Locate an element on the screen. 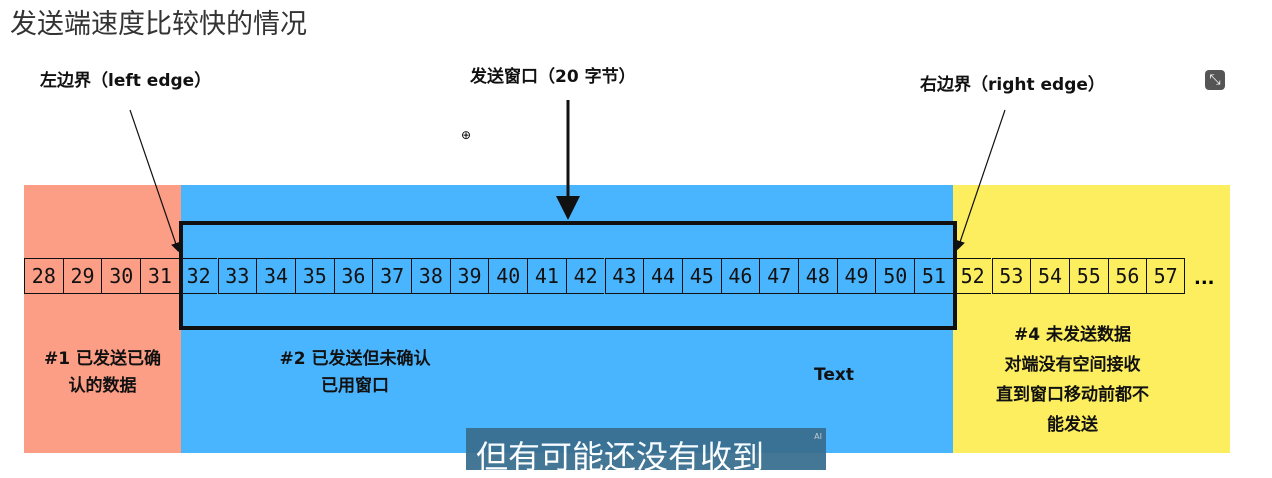 This screenshot has width=1272, height=478. byte-cell: 53 is located at coordinates (1011, 276).